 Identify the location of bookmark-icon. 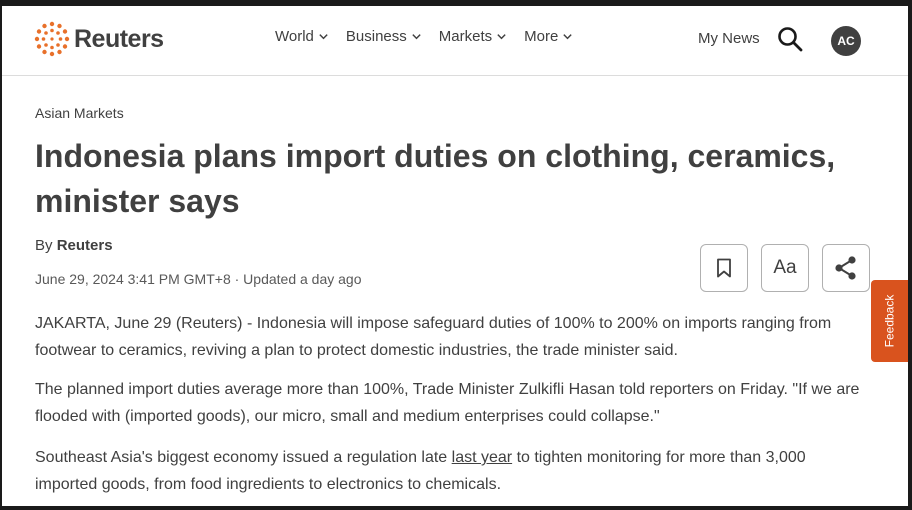
(724, 268).